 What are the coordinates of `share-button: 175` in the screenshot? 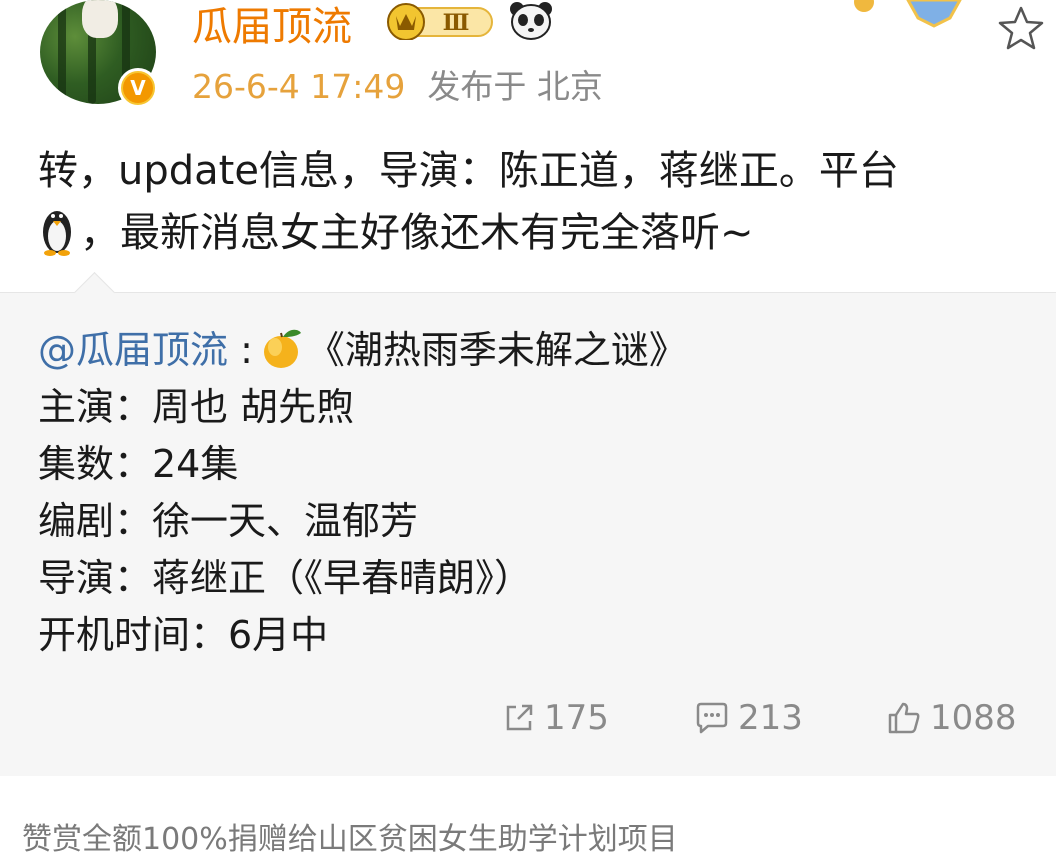 It's located at (555, 718).